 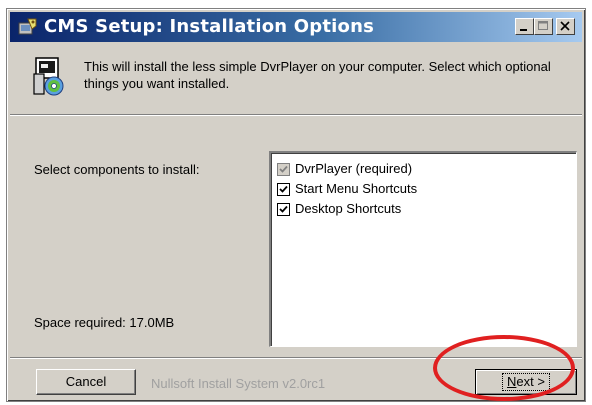 I want to click on next-button-label: Next >, so click(x=526, y=382).